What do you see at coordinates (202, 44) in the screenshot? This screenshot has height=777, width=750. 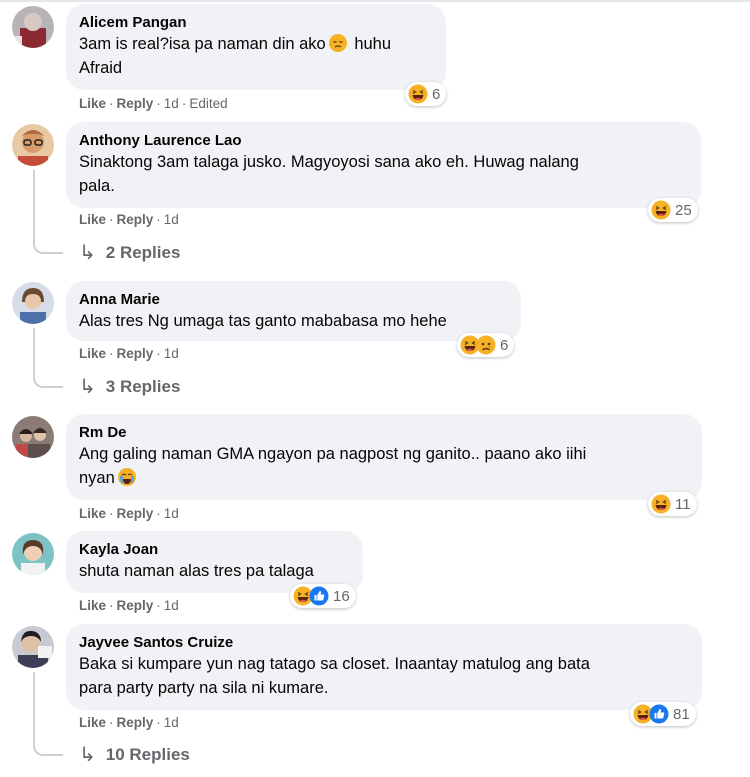 I see `comment-text-line: 3am is real?isa pa naman din ako` at bounding box center [202, 44].